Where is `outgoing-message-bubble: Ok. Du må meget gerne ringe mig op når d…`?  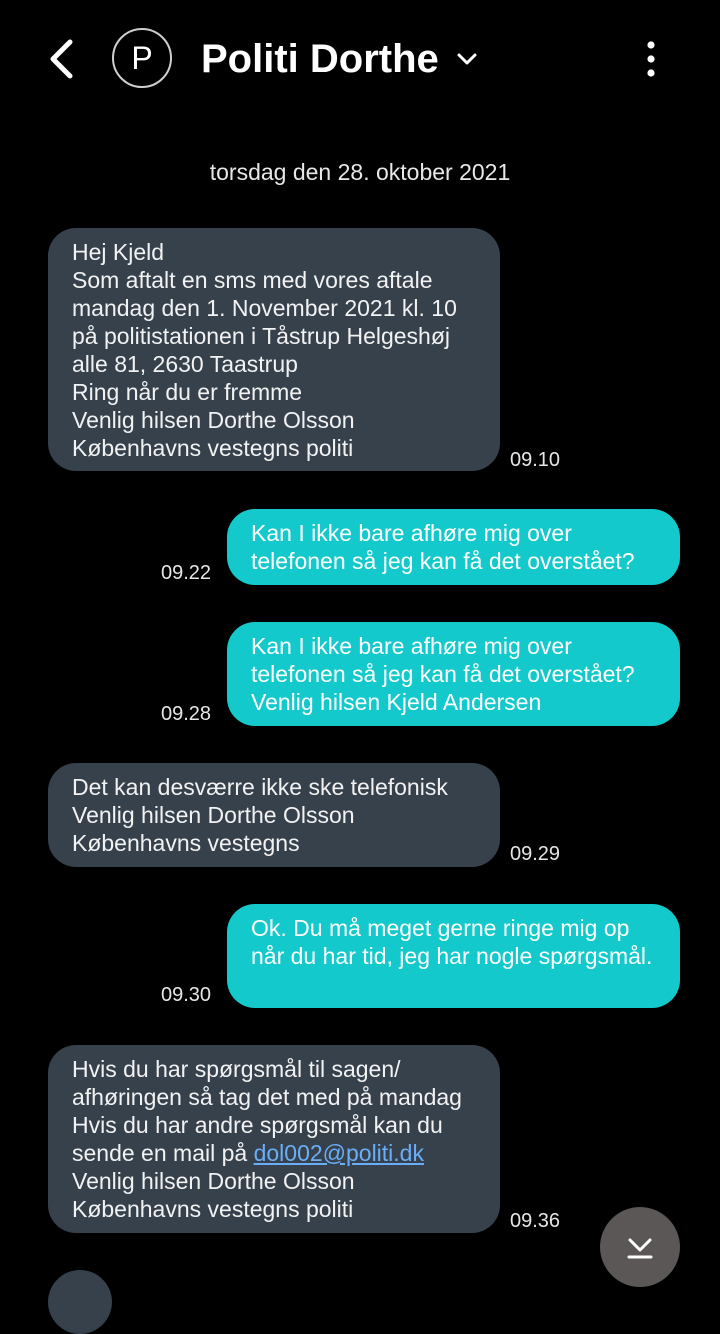
outgoing-message-bubble: Ok. Du må meget gerne ringe mig op når d… is located at coordinates (453, 956).